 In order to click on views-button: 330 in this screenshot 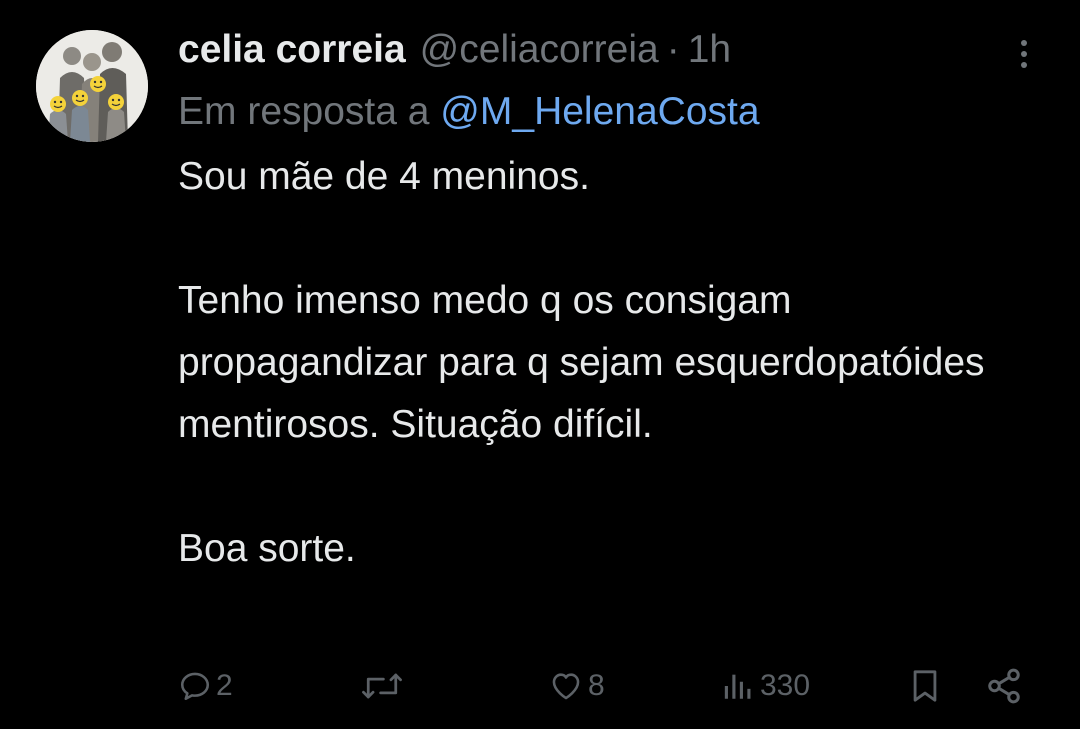, I will do `click(766, 686)`.